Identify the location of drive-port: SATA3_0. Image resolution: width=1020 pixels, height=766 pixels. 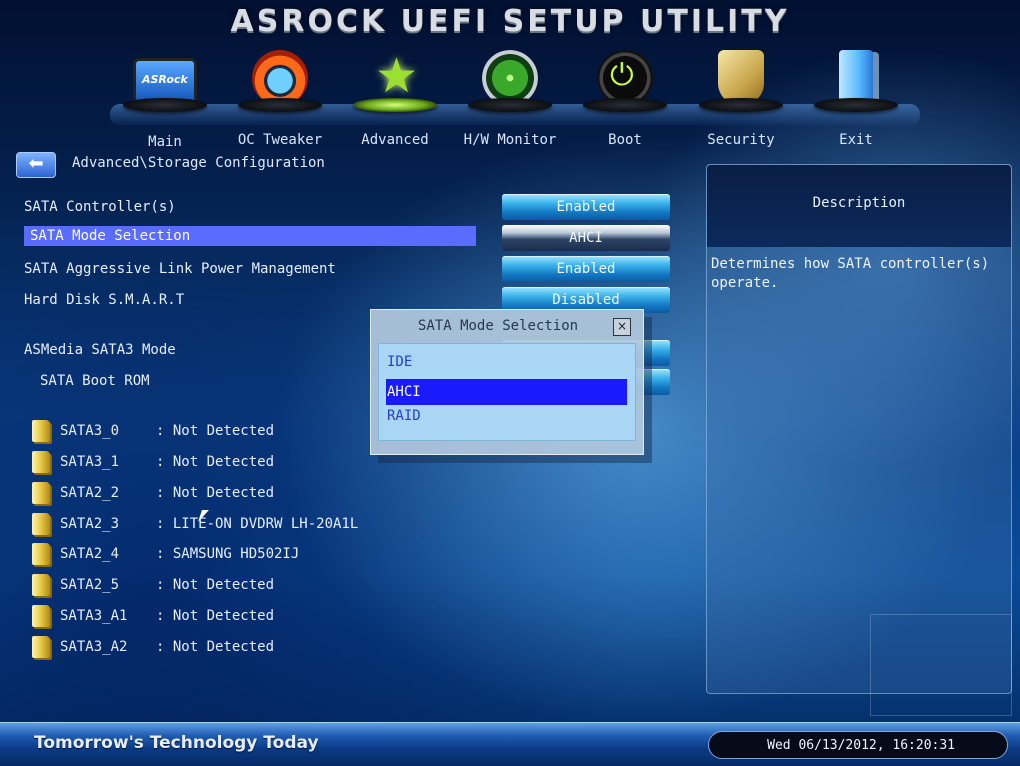
(90, 431).